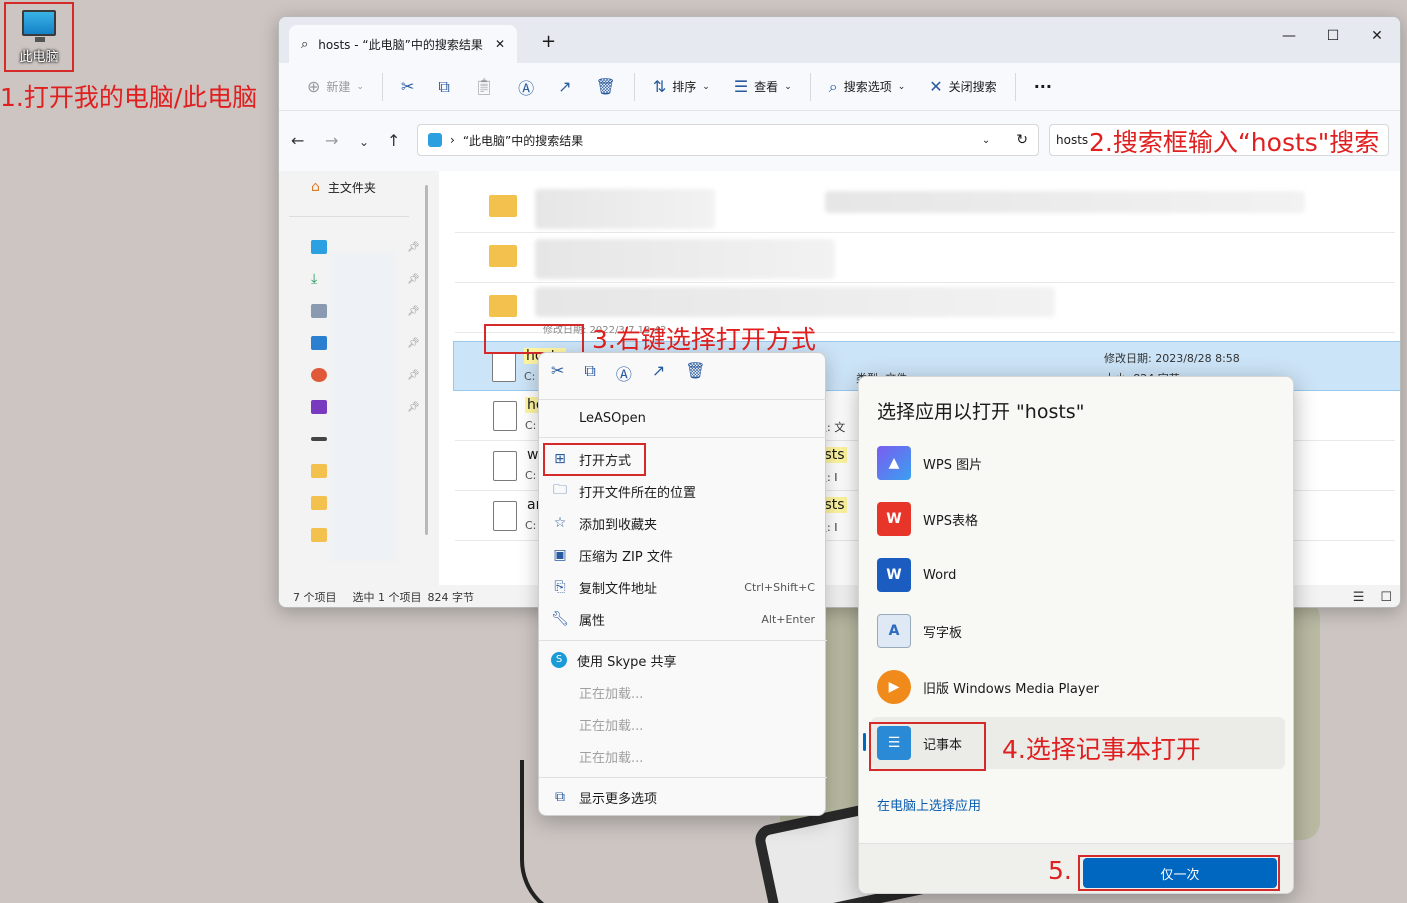 This screenshot has height=903, width=1407. Describe the element at coordinates (1072, 140) in the screenshot. I see `search-input: hosts` at that location.